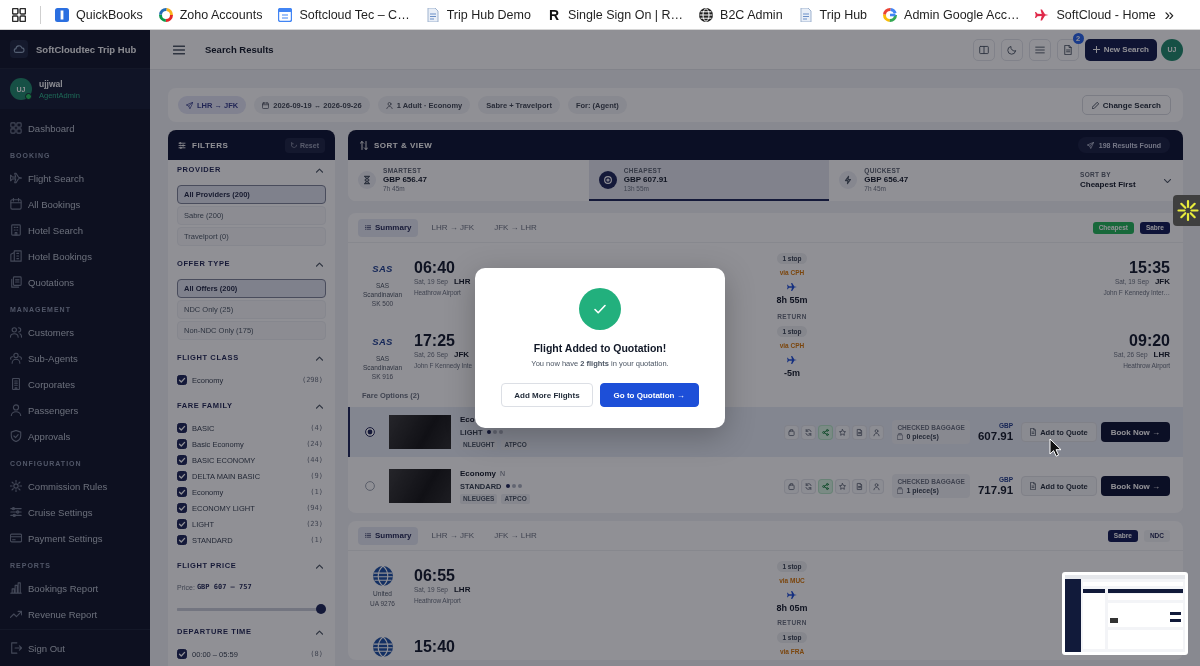 The image size is (1200, 666). I want to click on flight-duration: 8h 05m, so click(792, 608).